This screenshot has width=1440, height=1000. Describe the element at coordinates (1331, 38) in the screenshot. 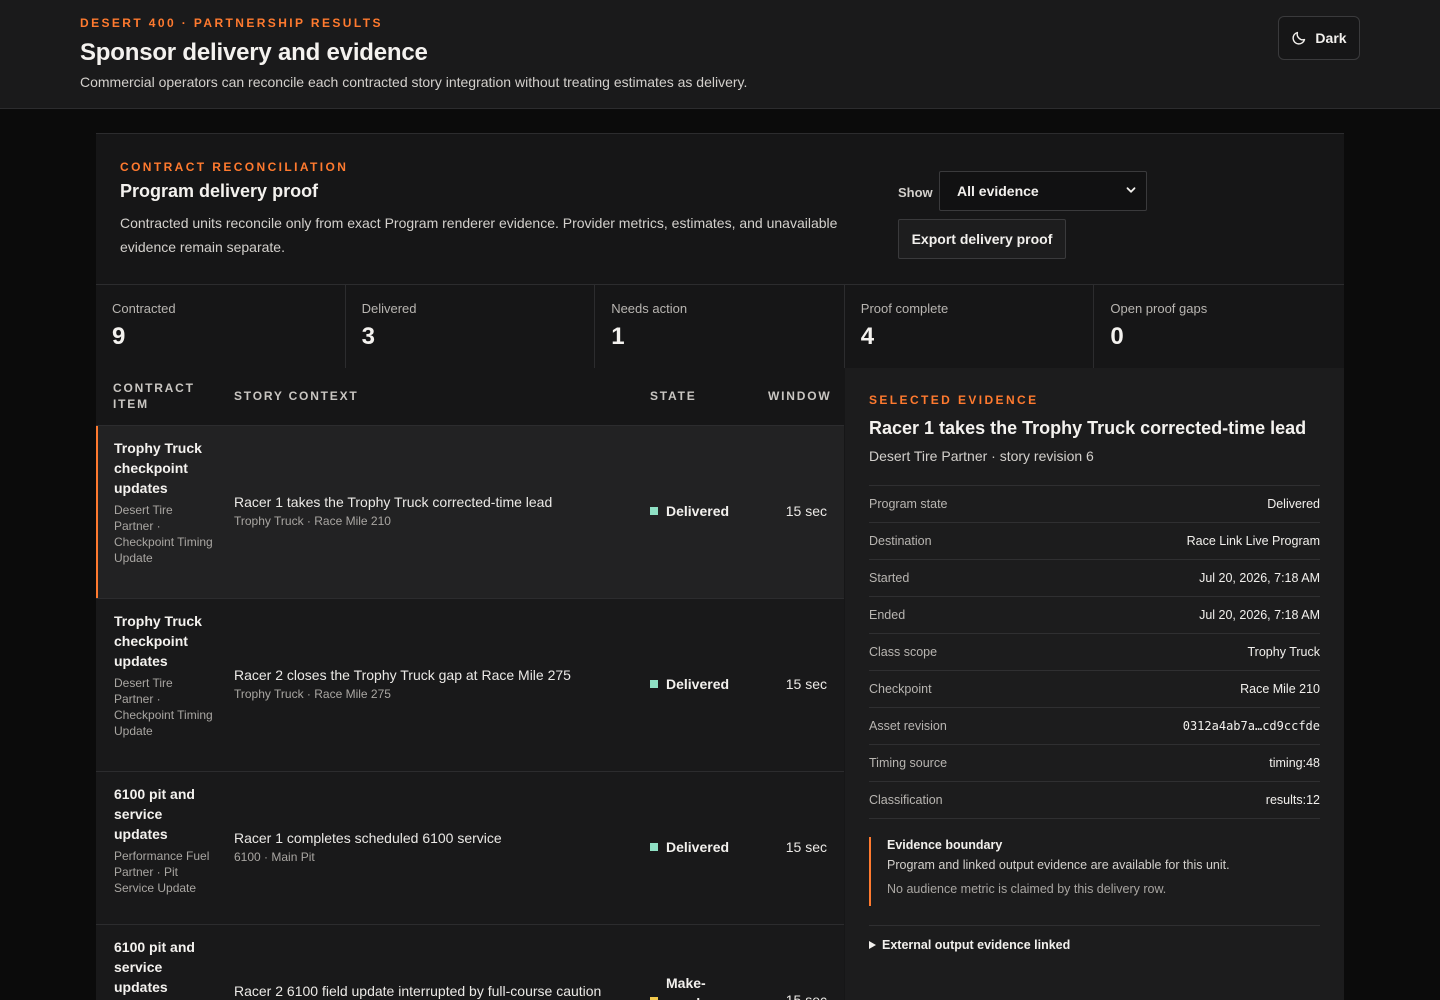

I see `theme-toggle-label: Dark` at that location.